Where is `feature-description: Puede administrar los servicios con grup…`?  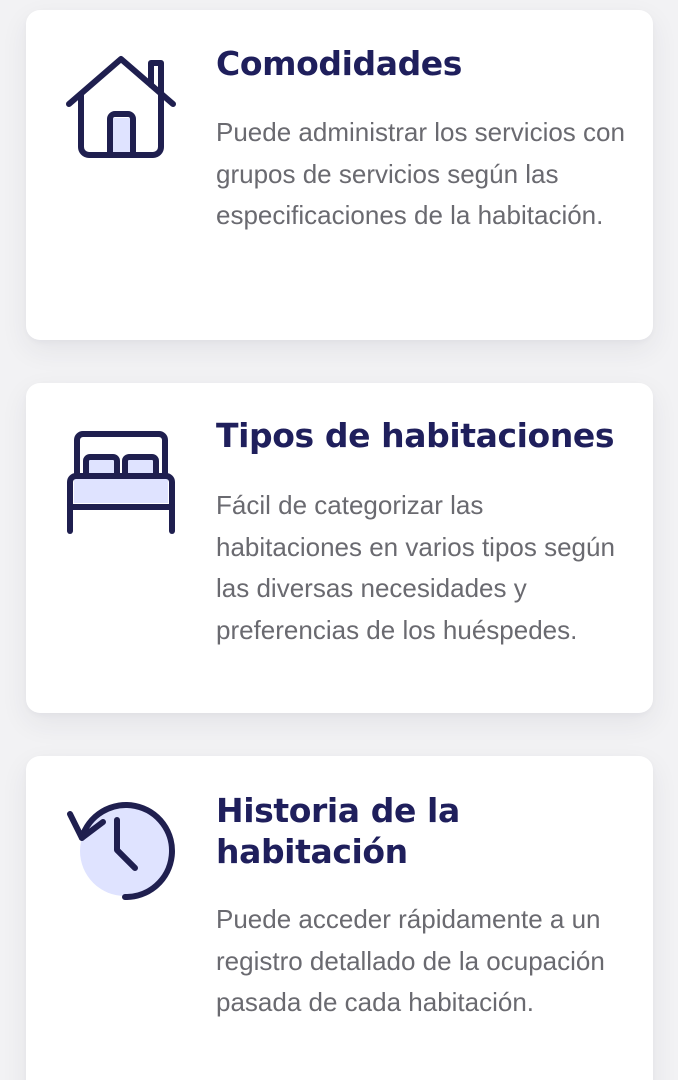
feature-description: Puede administrar los servicios con grup… is located at coordinates (420, 173).